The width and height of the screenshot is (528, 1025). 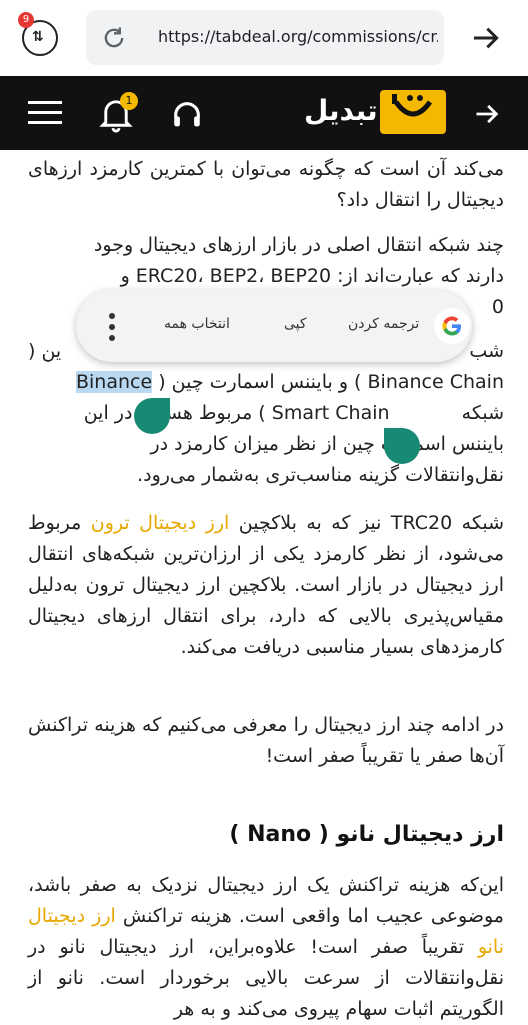 What do you see at coordinates (331, 382) in the screenshot?
I see `paragraph-3-line-2-text: Binance Chain ) و بایننس اسمارت چین (` at bounding box center [331, 382].